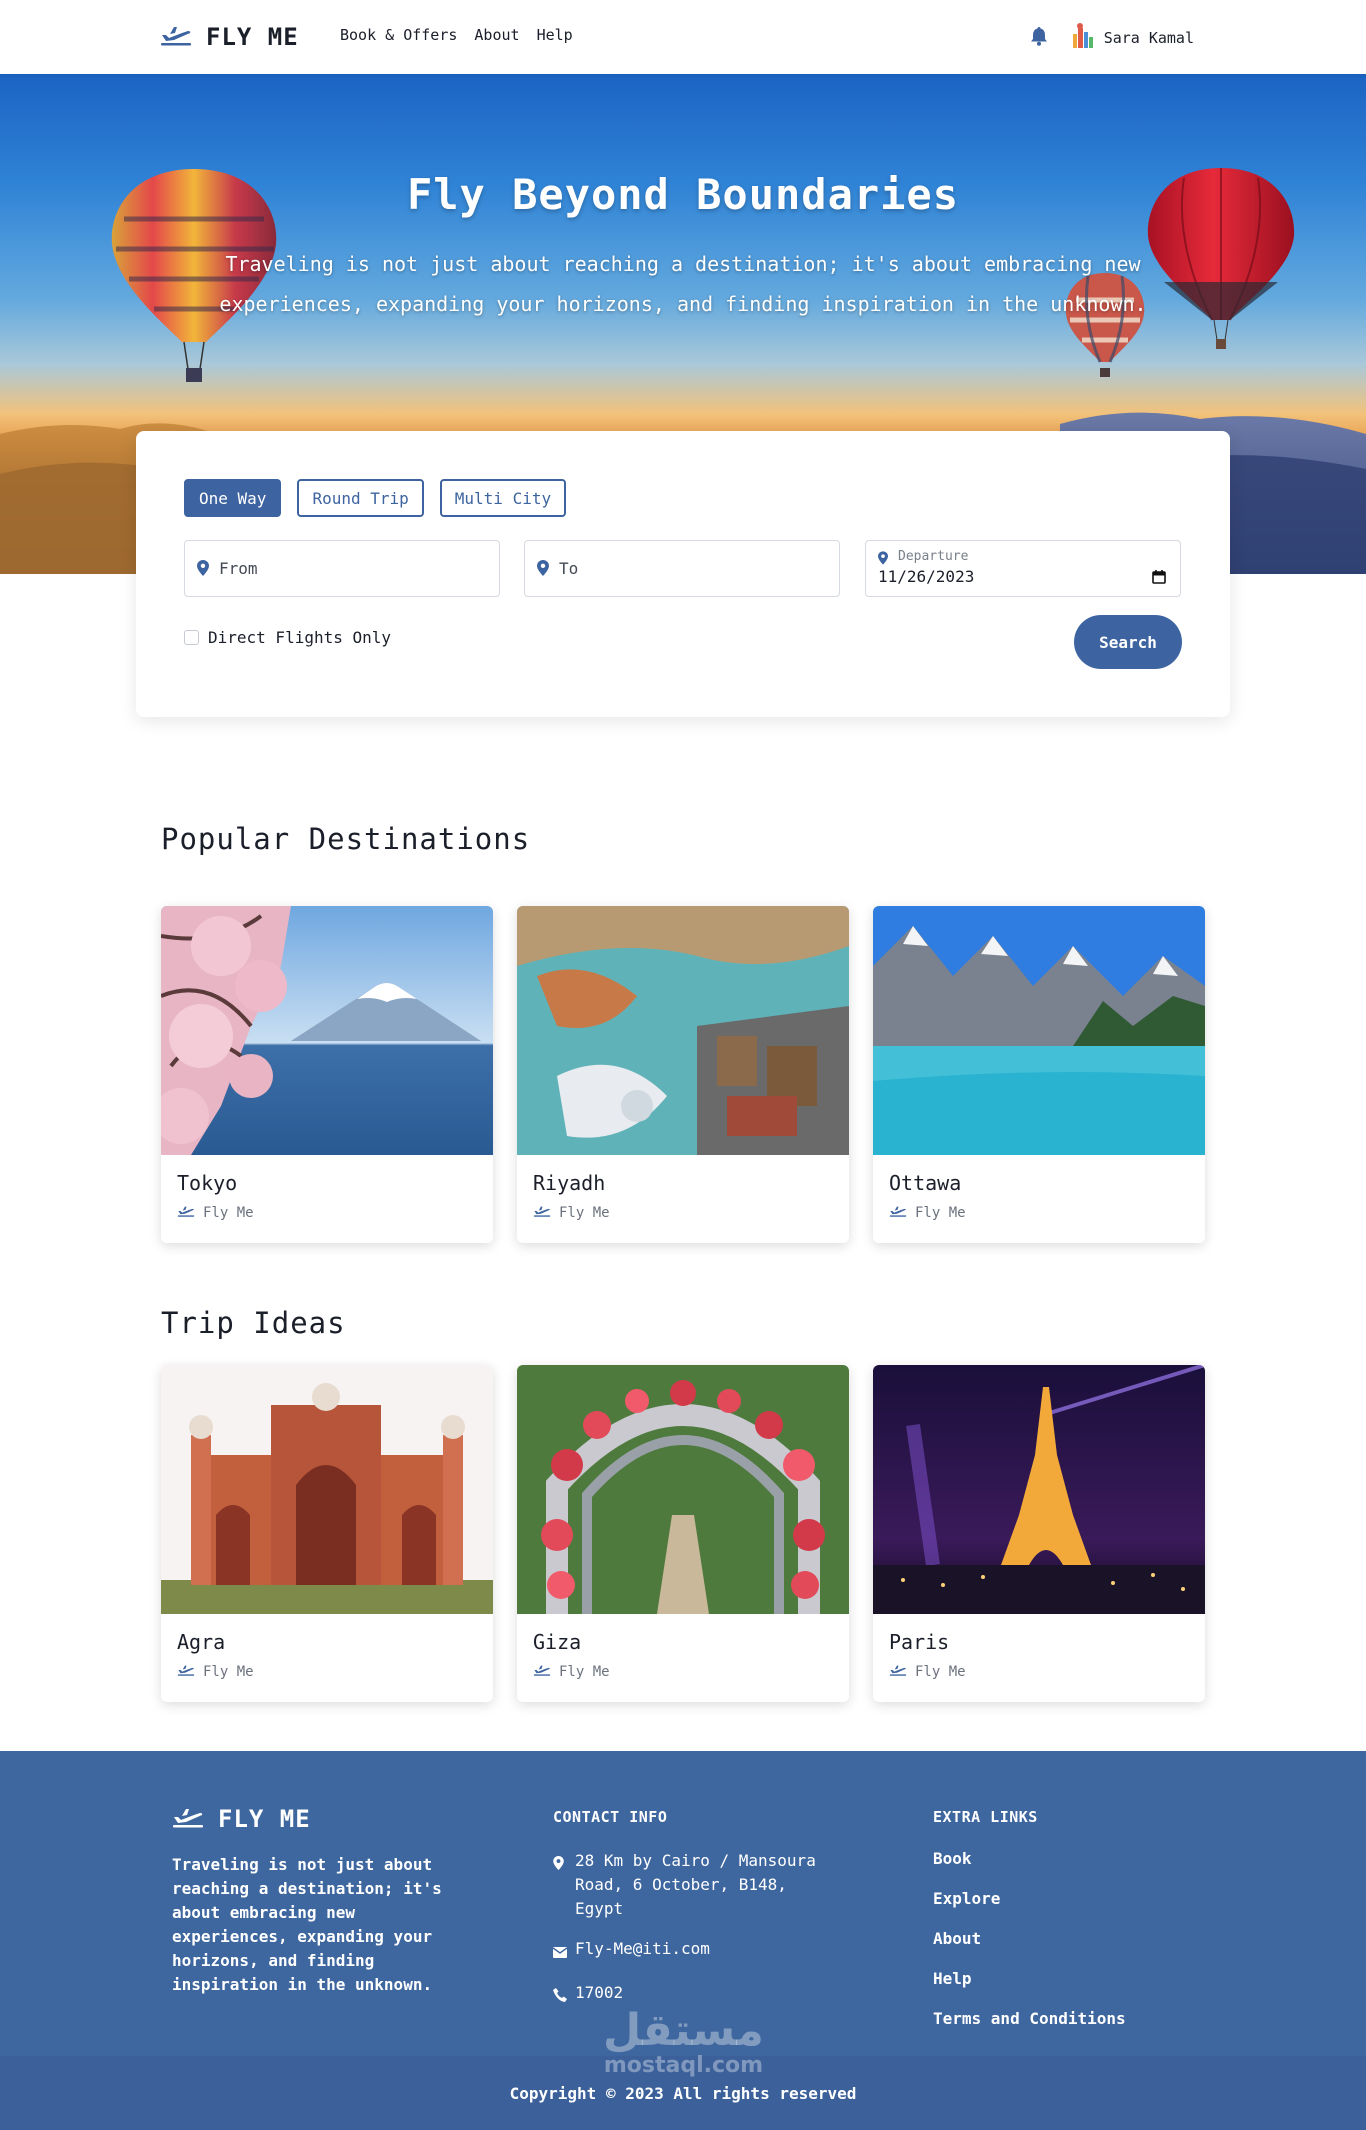  I want to click on giza-image, so click(683, 1489).